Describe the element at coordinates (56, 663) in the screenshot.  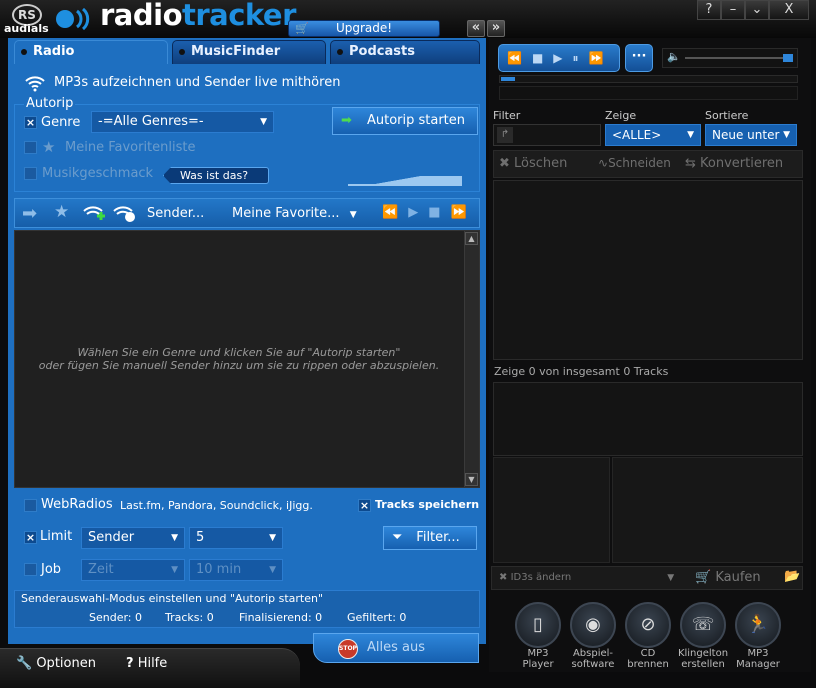
I see `options-button: 🔧 Optionen` at that location.